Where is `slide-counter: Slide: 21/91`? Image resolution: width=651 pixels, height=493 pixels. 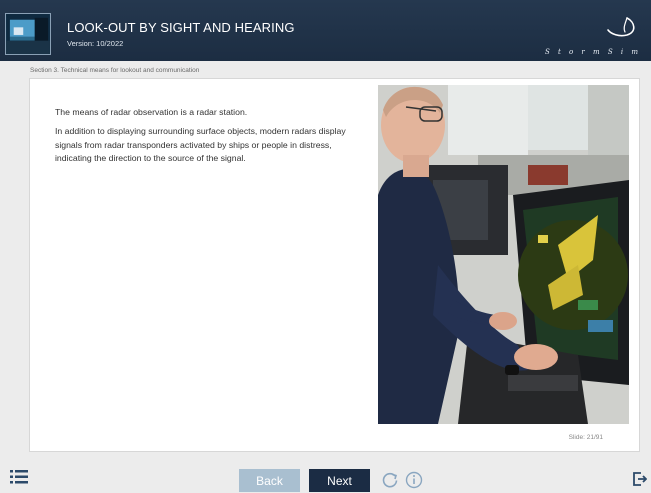 slide-counter: Slide: 21/91 is located at coordinates (585, 437).